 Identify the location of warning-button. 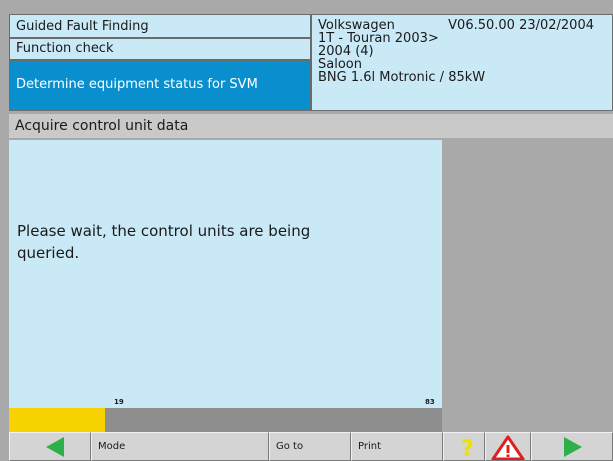
(508, 446).